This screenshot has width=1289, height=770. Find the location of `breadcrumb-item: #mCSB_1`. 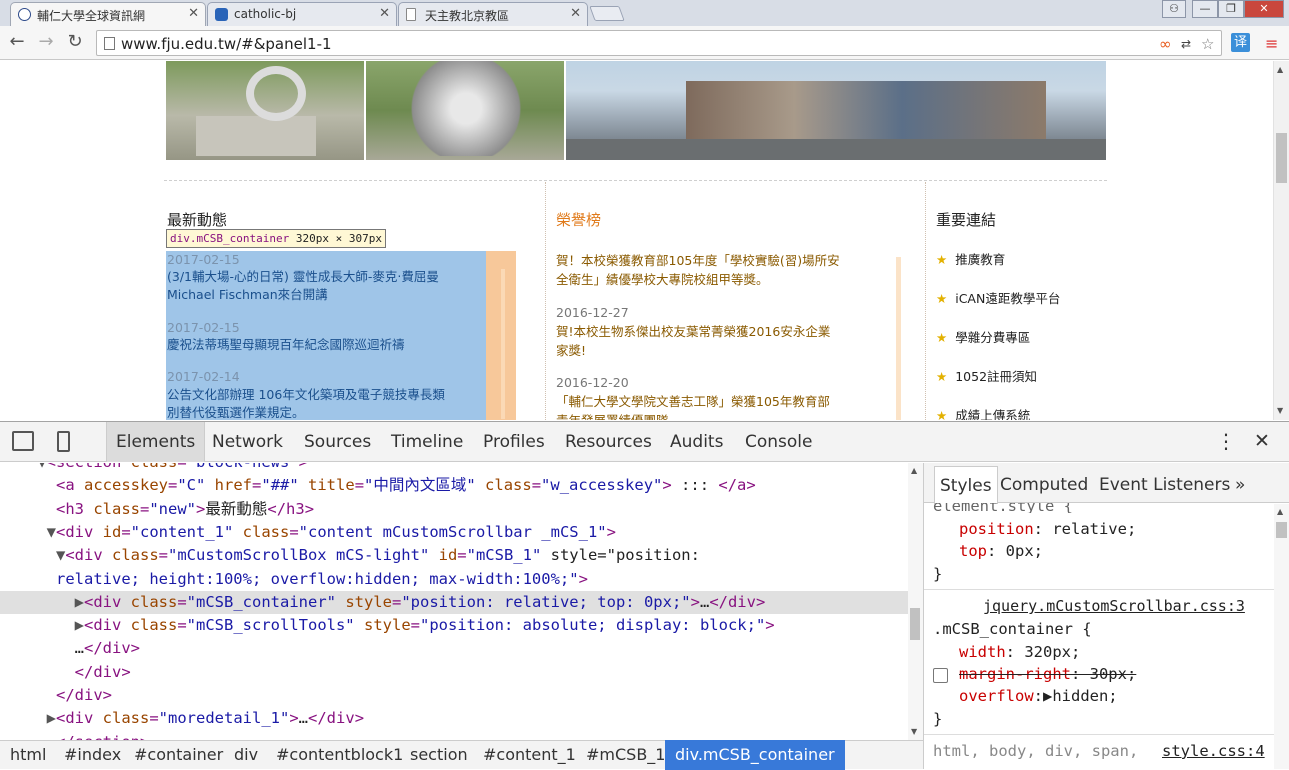

breadcrumb-item: #mCSB_1 is located at coordinates (625, 754).